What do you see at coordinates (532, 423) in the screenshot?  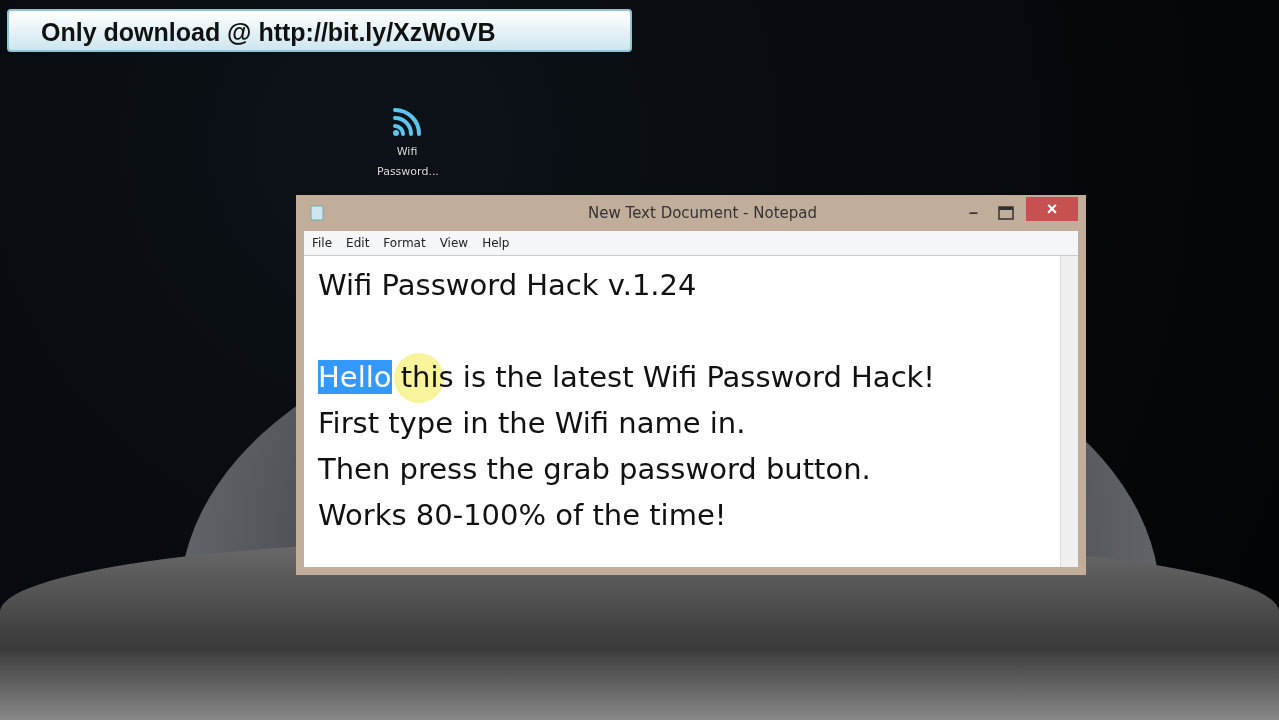 I see `text-line: First type in the Wifi name in.` at bounding box center [532, 423].